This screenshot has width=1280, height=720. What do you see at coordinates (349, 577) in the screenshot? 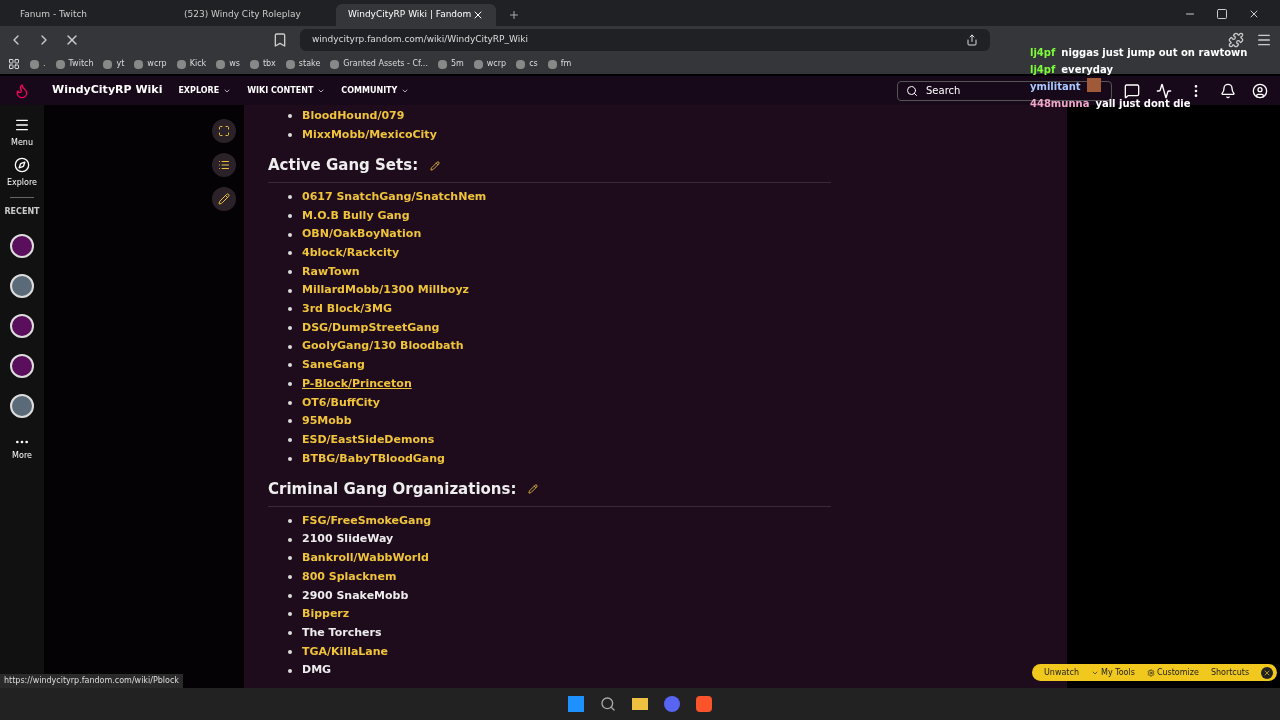
I see `gang-link: 800 Splacknem` at bounding box center [349, 577].